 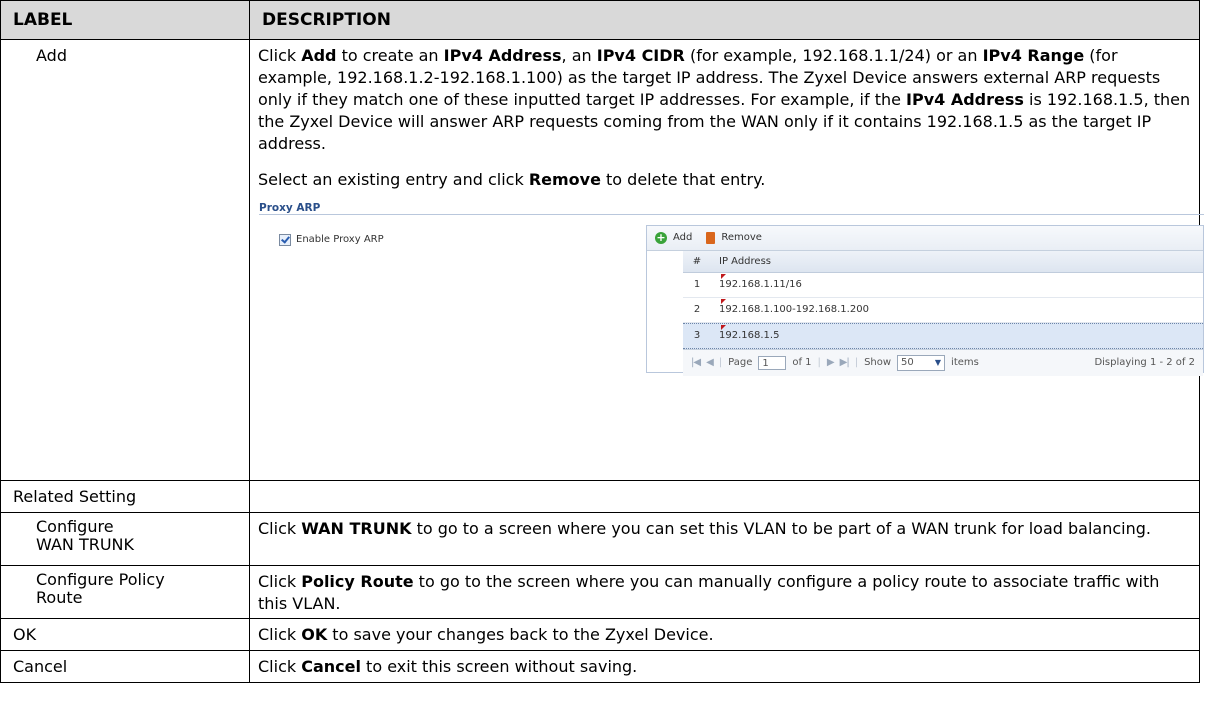 I want to click on proxy-arp-title: Proxy ARP, so click(x=290, y=208).